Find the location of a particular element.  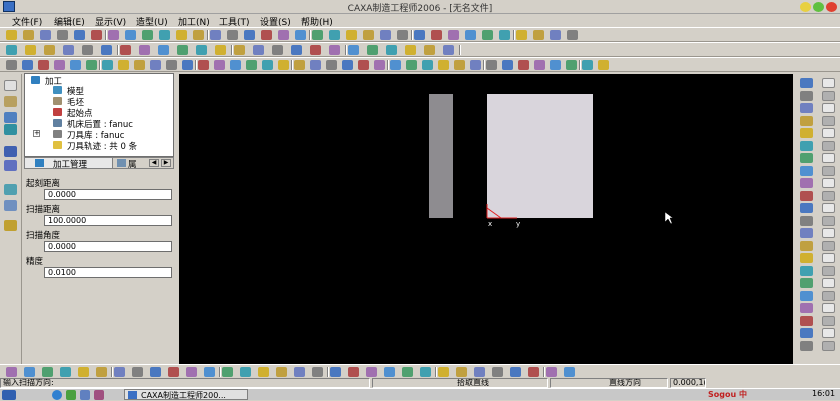

tab-machining-manager: 加工管理 is located at coordinates (69, 164).